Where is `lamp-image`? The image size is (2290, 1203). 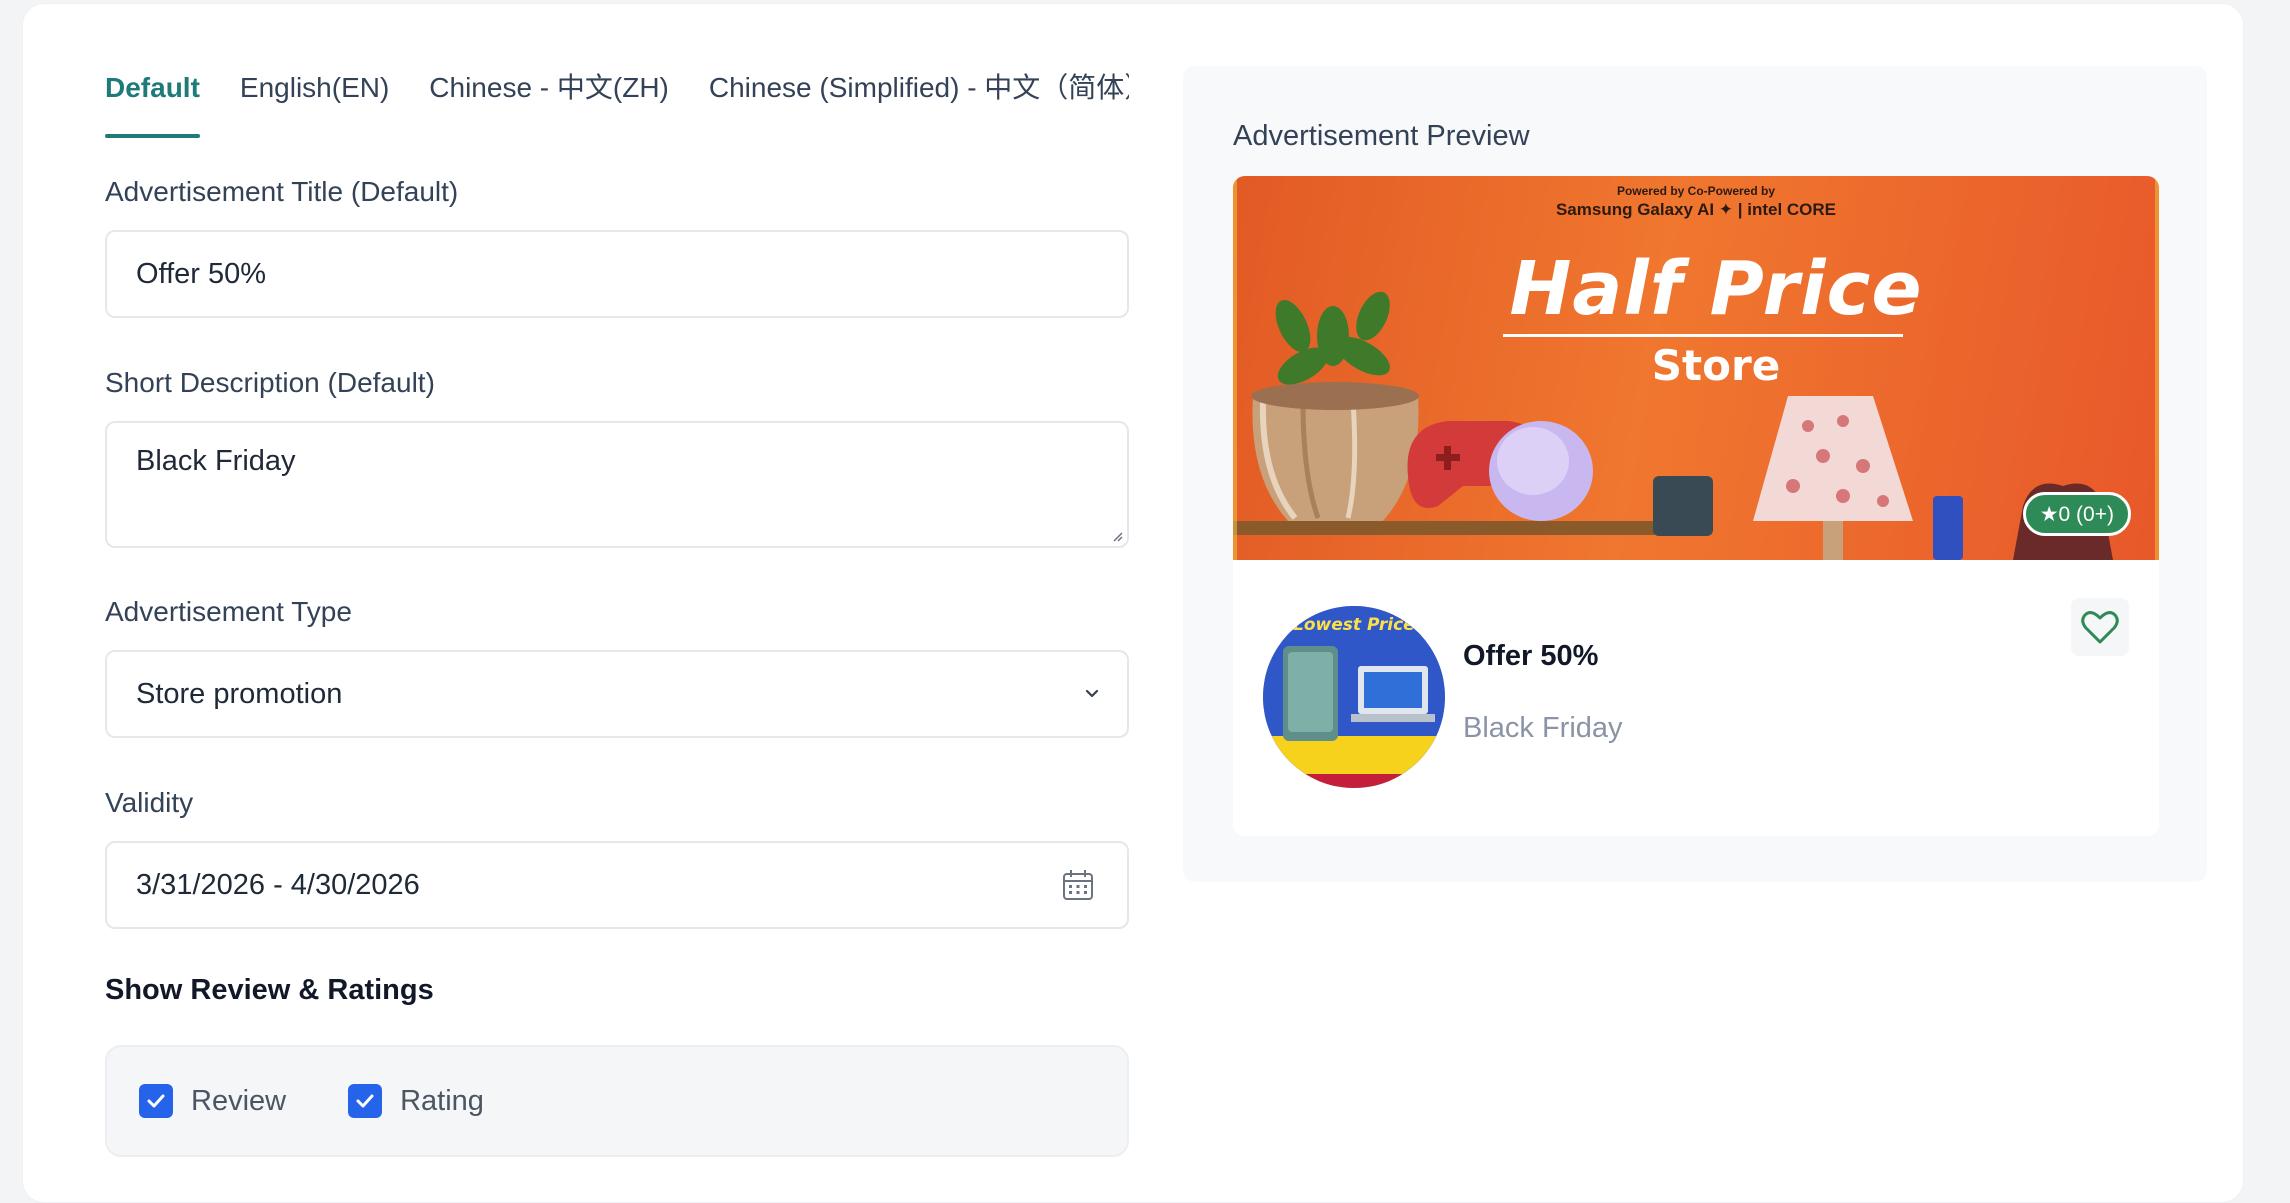
lamp-image is located at coordinates (1833, 478).